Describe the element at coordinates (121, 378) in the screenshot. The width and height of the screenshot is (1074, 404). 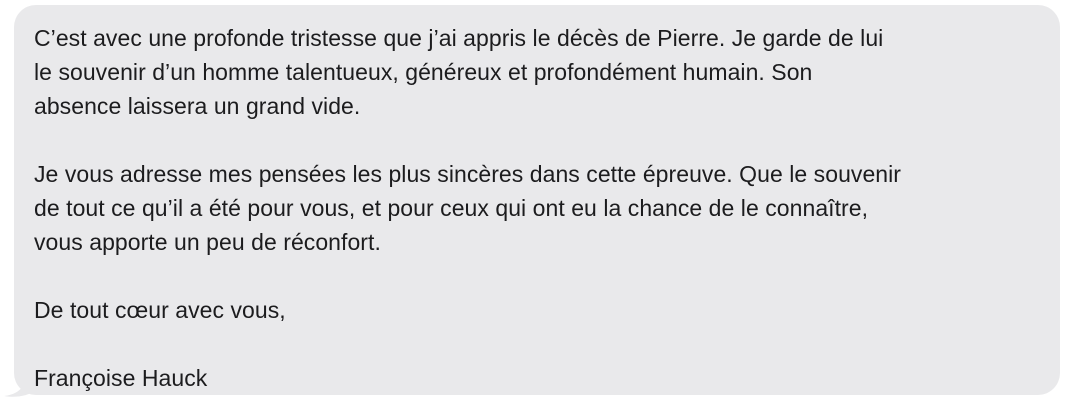
I see `message-signature: Françoise Hauck` at that location.